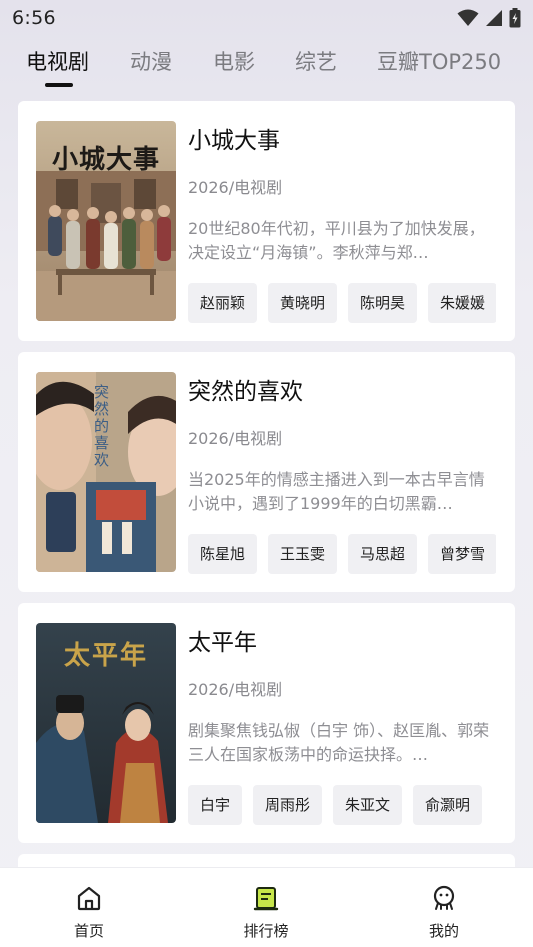  What do you see at coordinates (342, 554) in the screenshot?
I see `cast-tags: 陈星旭 王玉雯 马思超 曾梦雪` at bounding box center [342, 554].